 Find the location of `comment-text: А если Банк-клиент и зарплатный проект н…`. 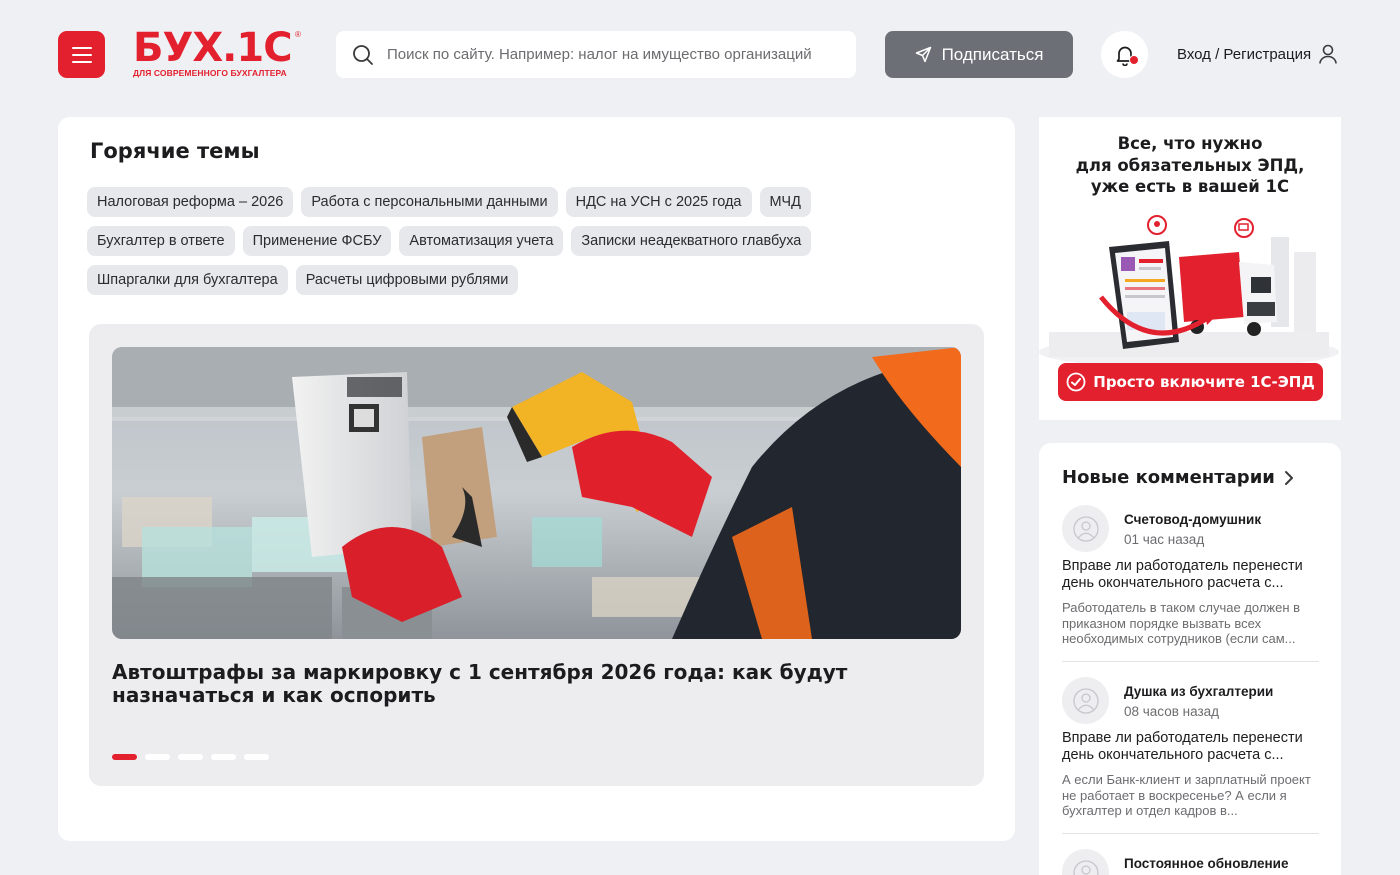

comment-text: А если Банк-клиент и зарплатный проект н… is located at coordinates (1186, 795).